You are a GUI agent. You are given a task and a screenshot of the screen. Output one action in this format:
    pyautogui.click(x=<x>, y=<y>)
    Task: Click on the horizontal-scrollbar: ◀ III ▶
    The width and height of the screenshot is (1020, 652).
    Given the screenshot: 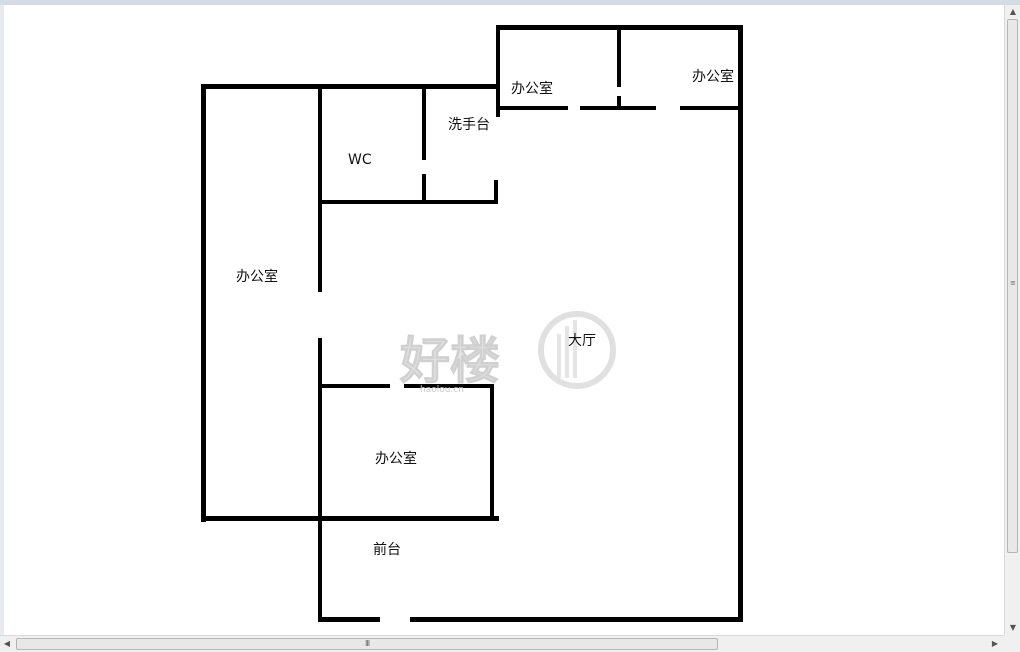 What is the action you would take?
    pyautogui.click(x=502, y=643)
    